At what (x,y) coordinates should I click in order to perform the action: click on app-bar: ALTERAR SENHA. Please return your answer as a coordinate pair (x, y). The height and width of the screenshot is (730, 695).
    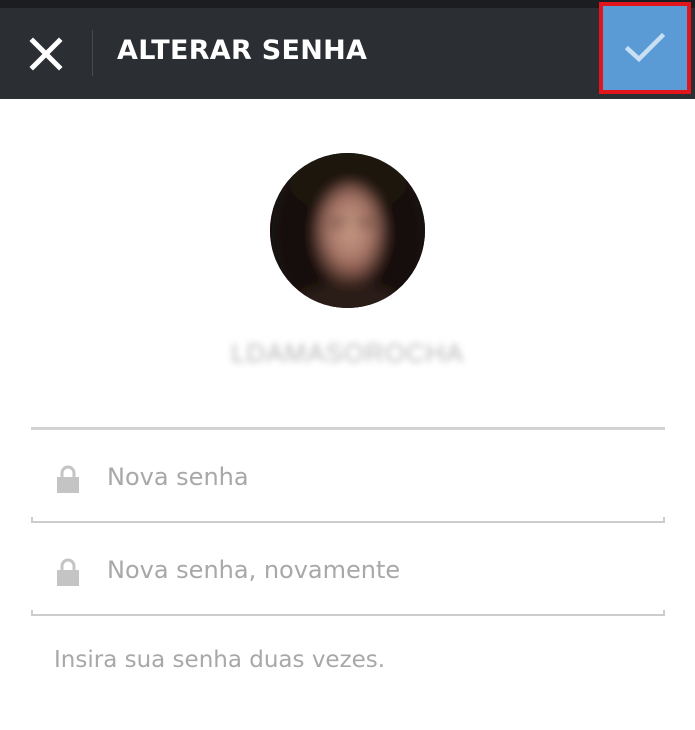
    Looking at the image, I should click on (347, 50).